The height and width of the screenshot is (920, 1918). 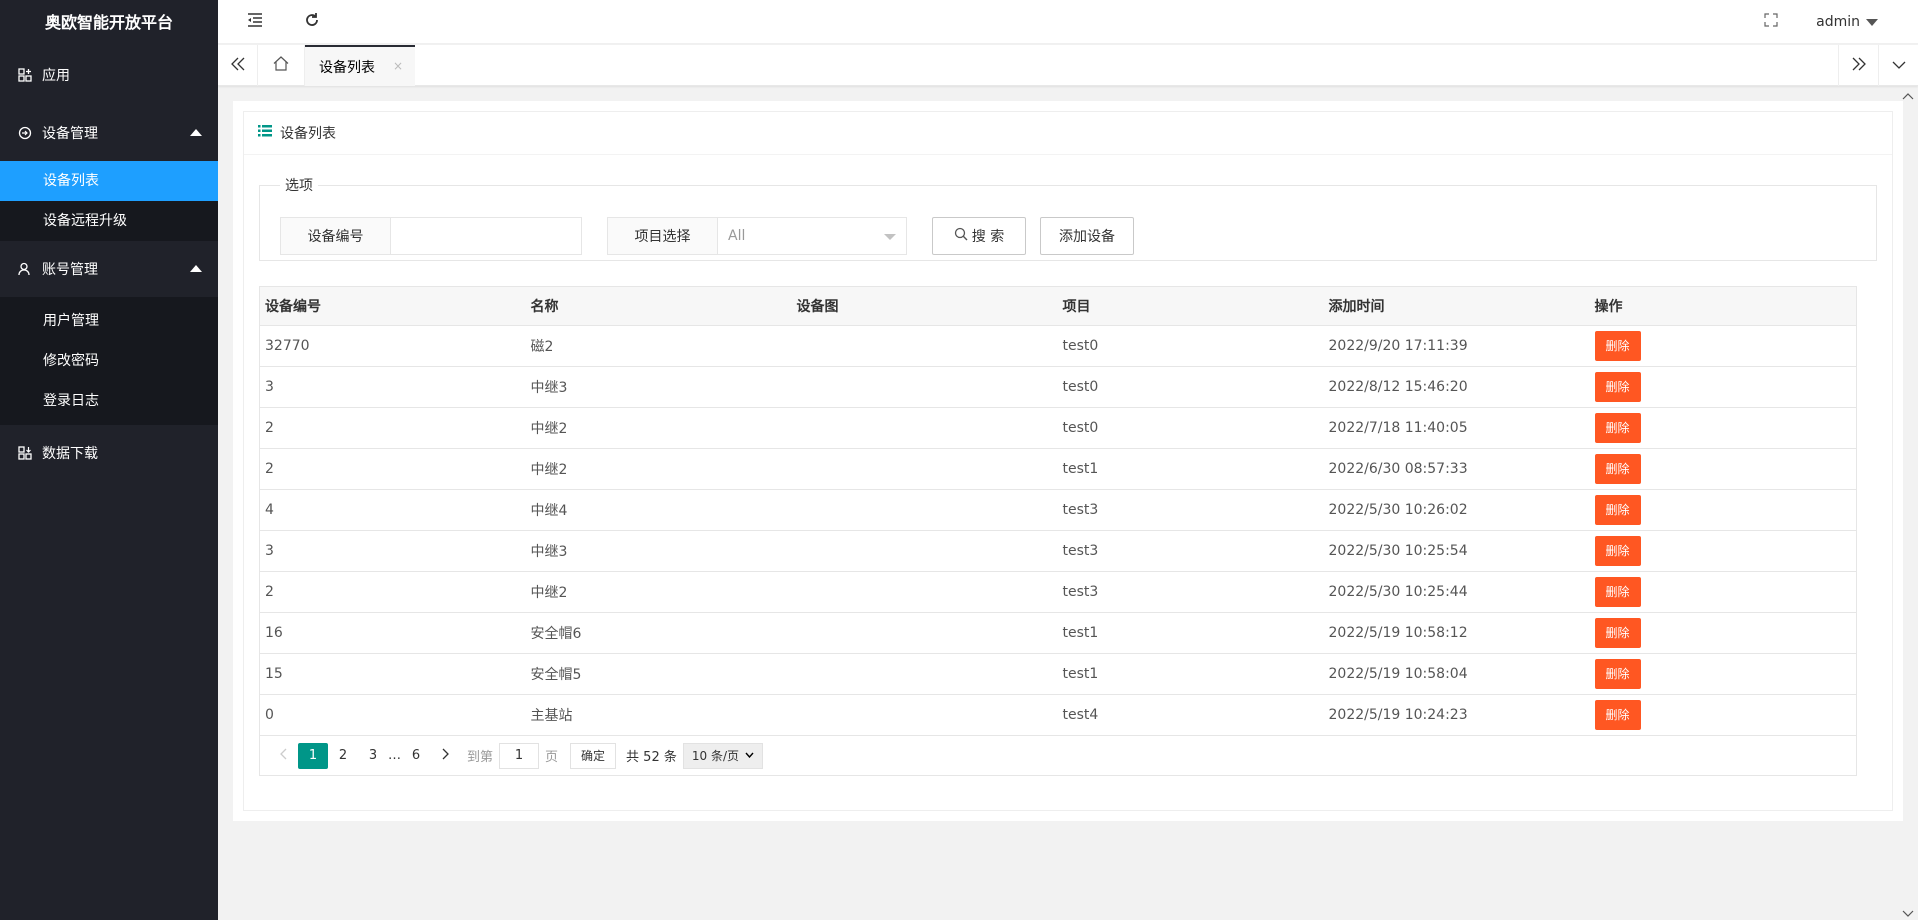 I want to click on col-device-no: 设备编号, so click(x=392, y=306).